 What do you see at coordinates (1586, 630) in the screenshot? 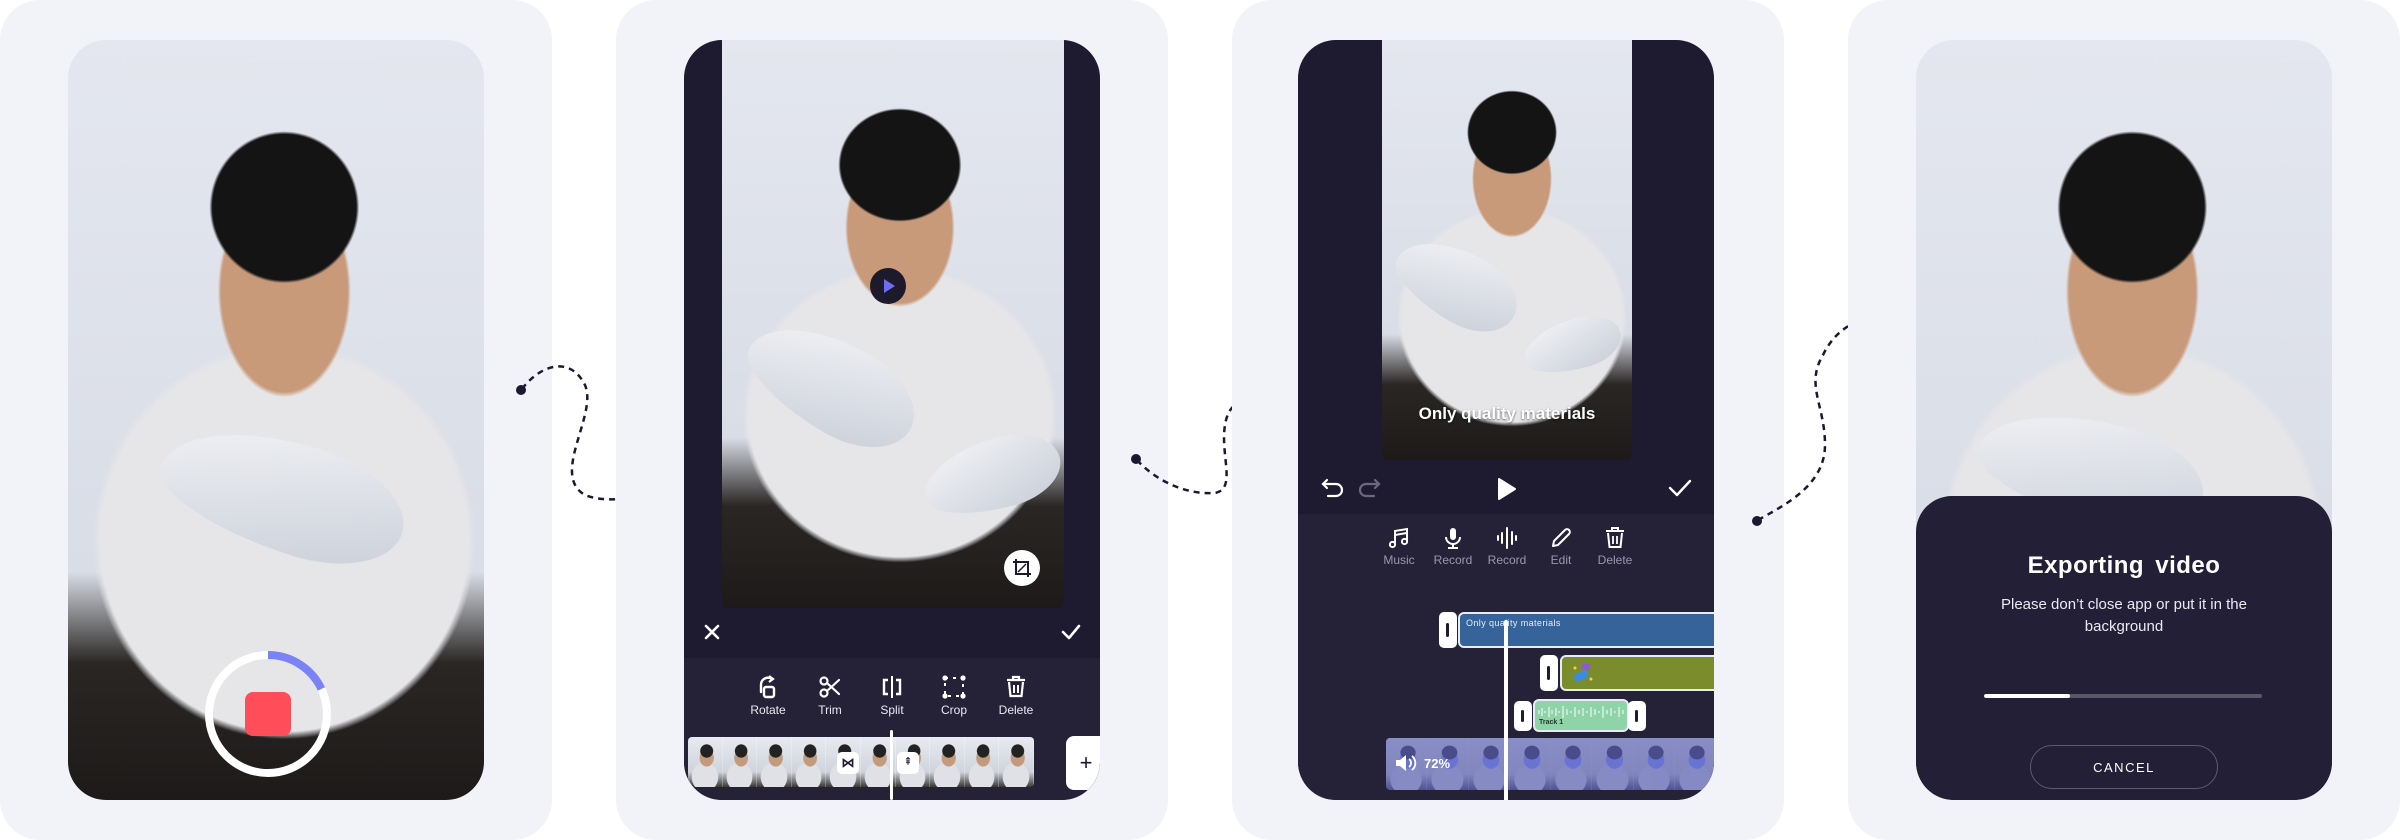
I see `text-track: Only quality materials` at bounding box center [1586, 630].